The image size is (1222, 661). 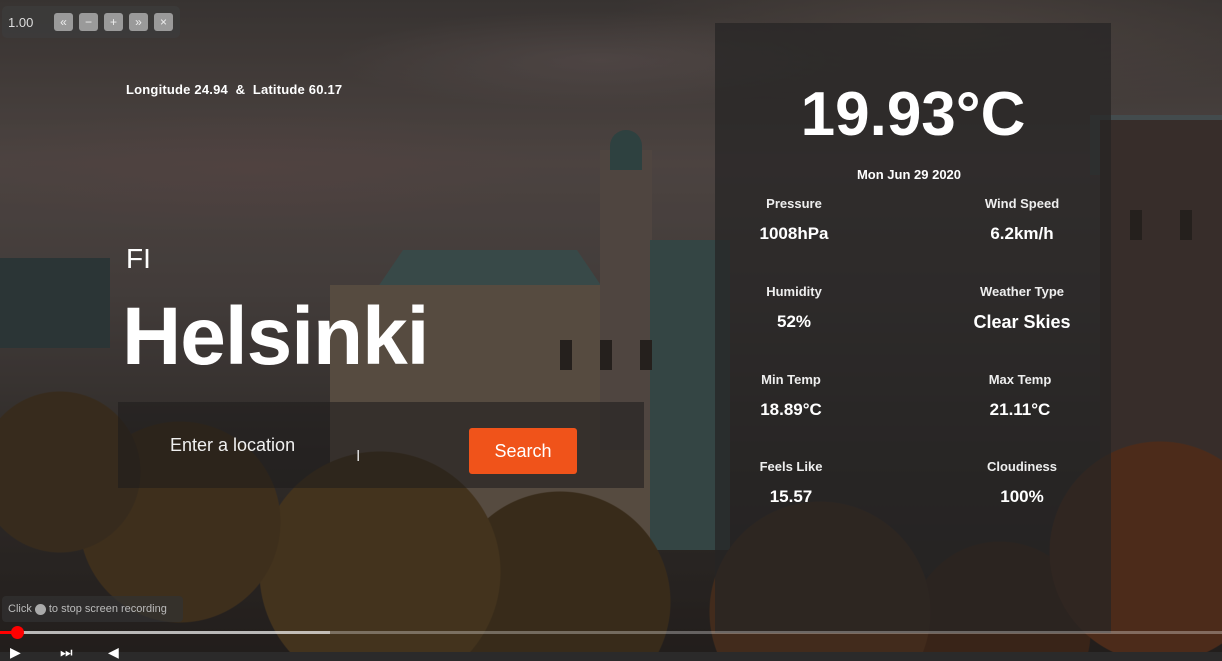 I want to click on latitude-label: Latitude 60.17, so click(x=297, y=89).